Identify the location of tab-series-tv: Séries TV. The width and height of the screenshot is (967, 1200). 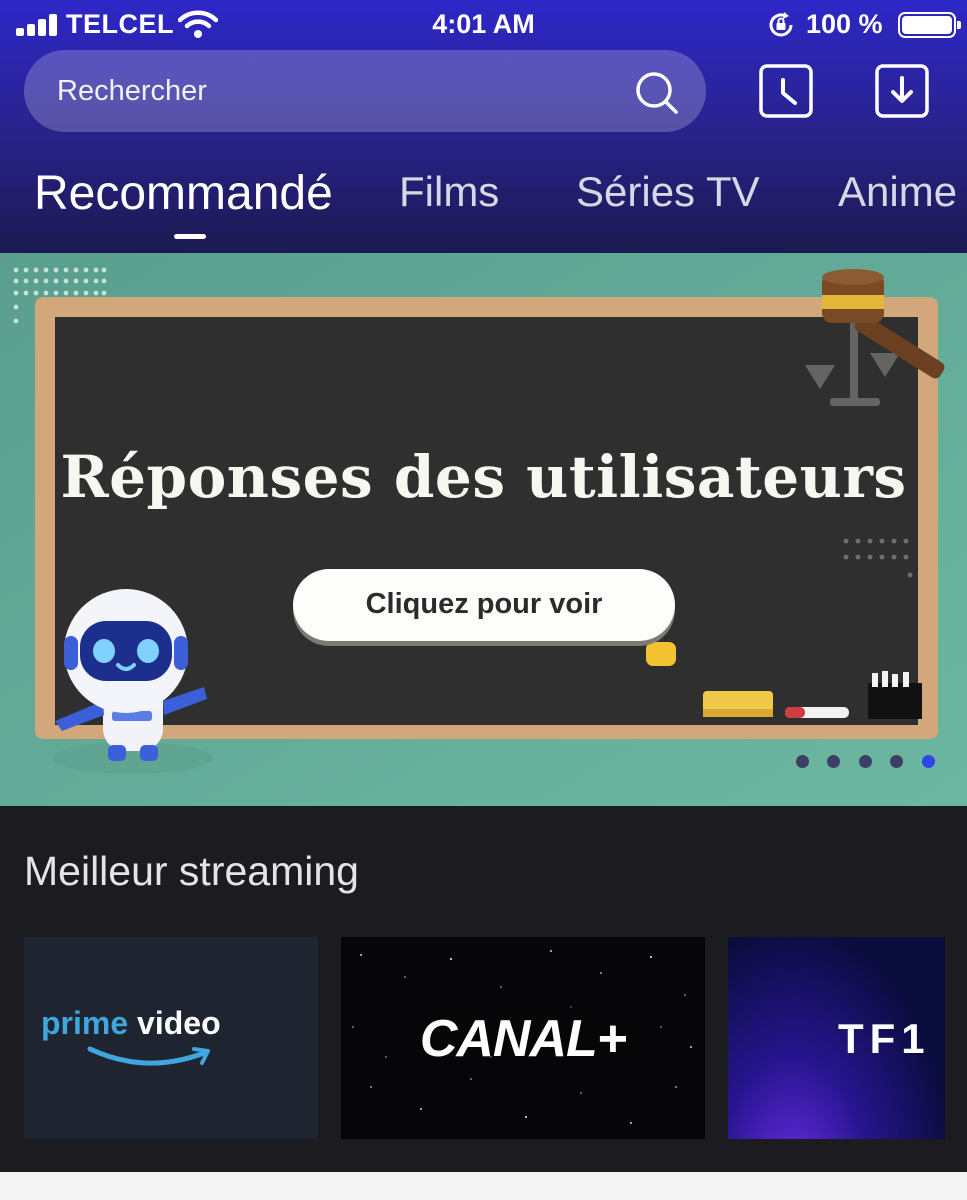
(668, 192).